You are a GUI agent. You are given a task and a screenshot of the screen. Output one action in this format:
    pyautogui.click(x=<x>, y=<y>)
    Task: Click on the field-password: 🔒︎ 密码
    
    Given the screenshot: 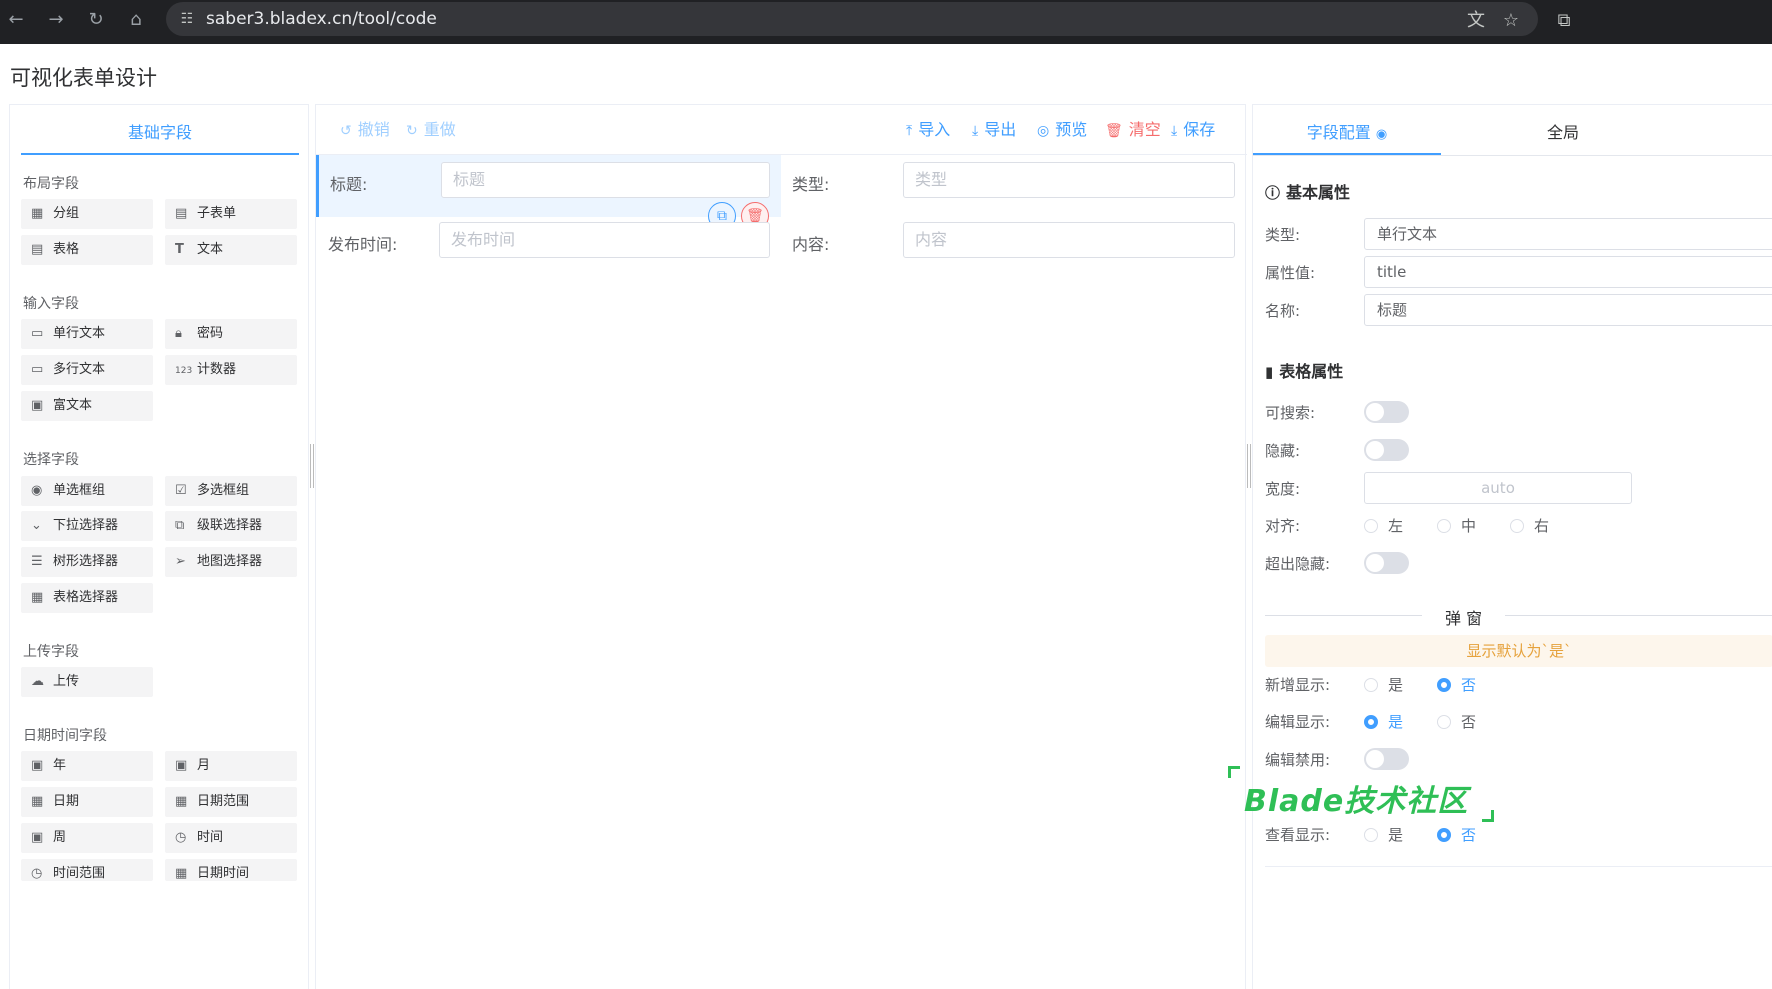 What is the action you would take?
    pyautogui.click(x=231, y=334)
    